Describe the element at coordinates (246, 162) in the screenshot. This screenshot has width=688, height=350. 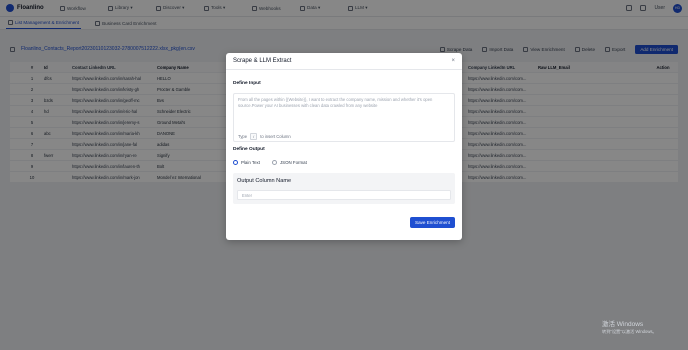
I see `radio-plain-text: Plain Text` at that location.